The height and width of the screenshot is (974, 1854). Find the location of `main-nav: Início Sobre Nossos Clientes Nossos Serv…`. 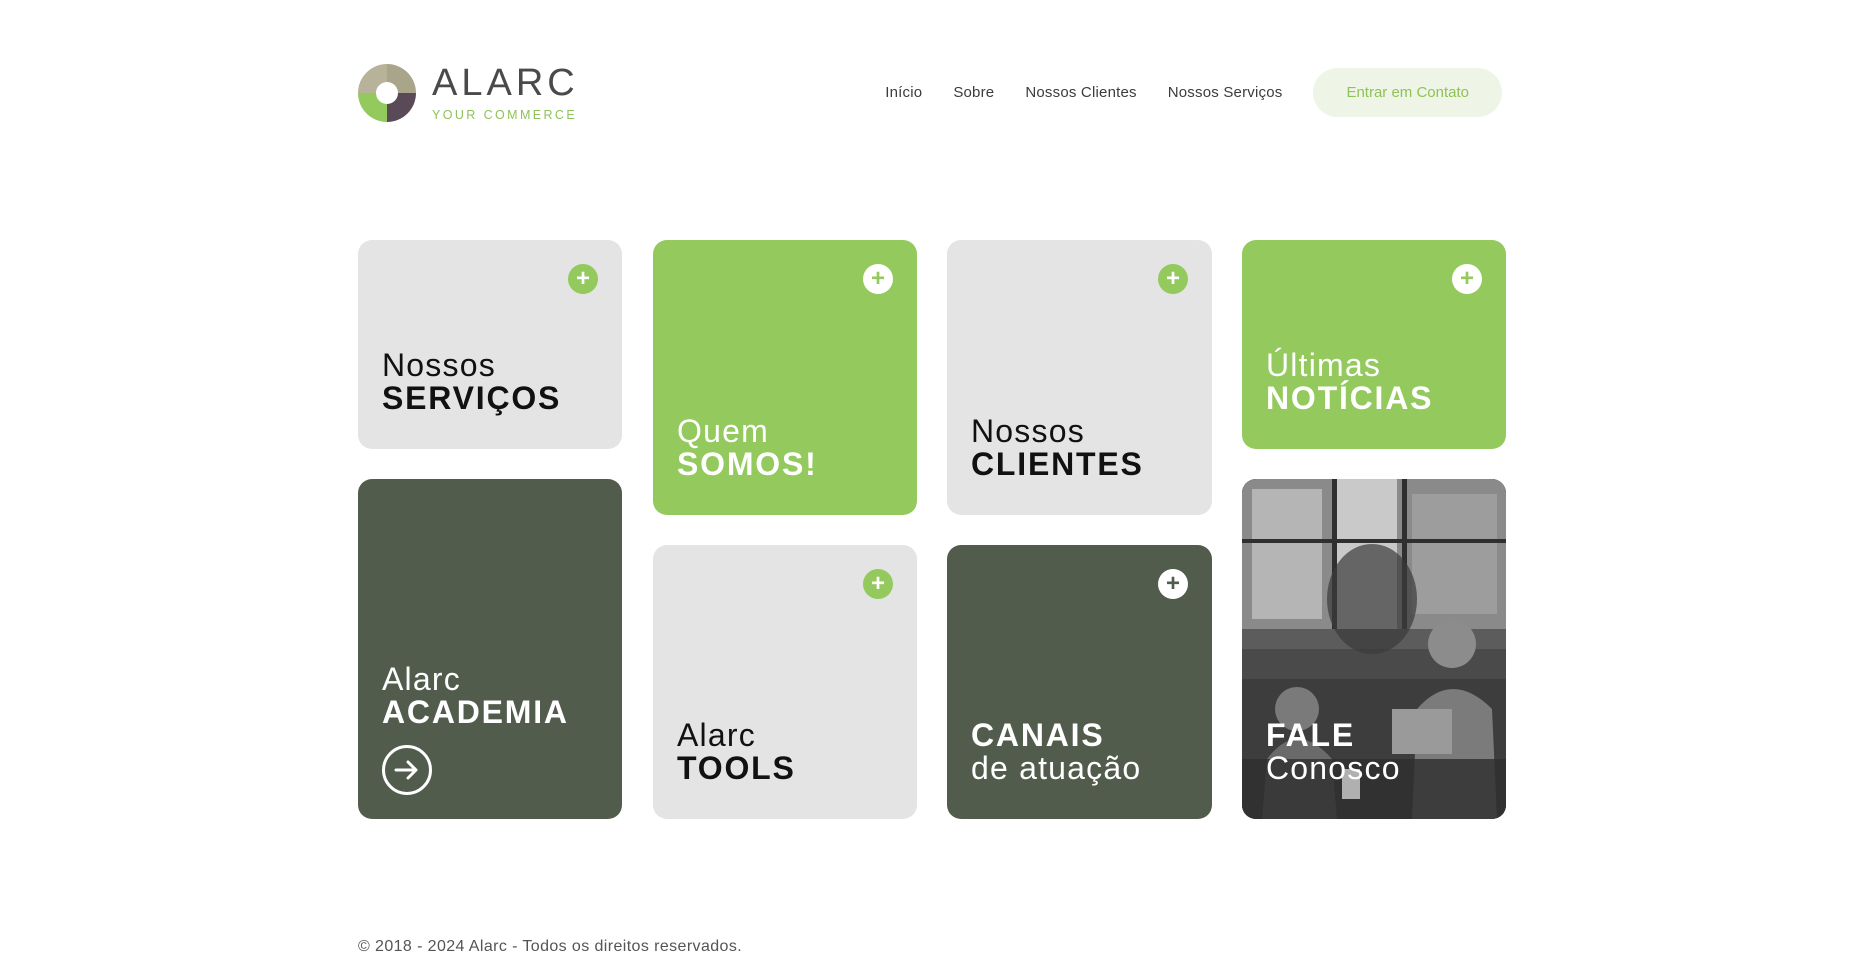

main-nav: Início Sobre Nossos Clientes Nossos Serv… is located at coordinates (1178, 92).